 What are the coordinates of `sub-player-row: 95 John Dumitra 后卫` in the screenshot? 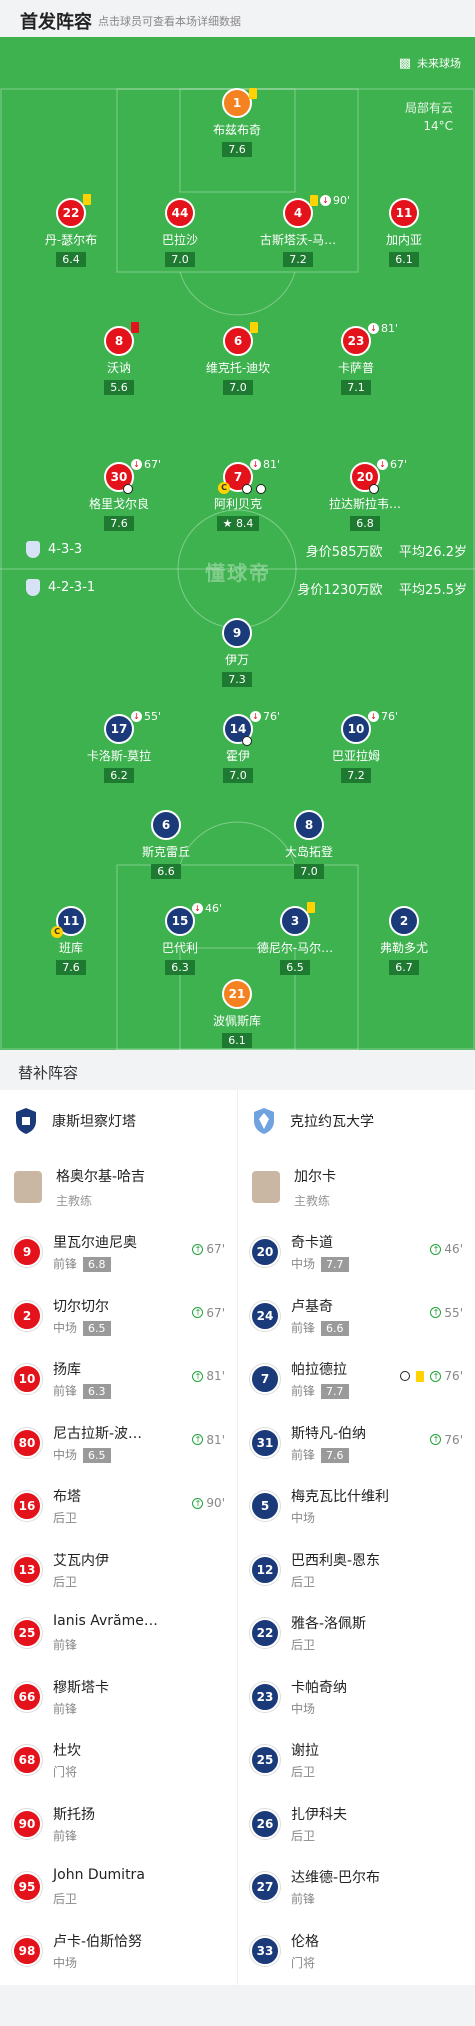 It's located at (118, 1889).